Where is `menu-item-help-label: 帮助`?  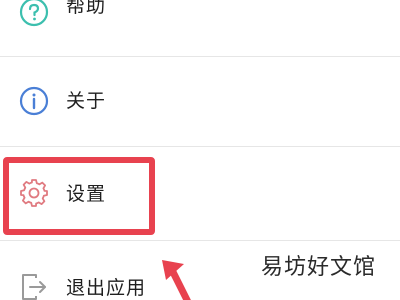
menu-item-help-label: 帮助 is located at coordinates (86, 8).